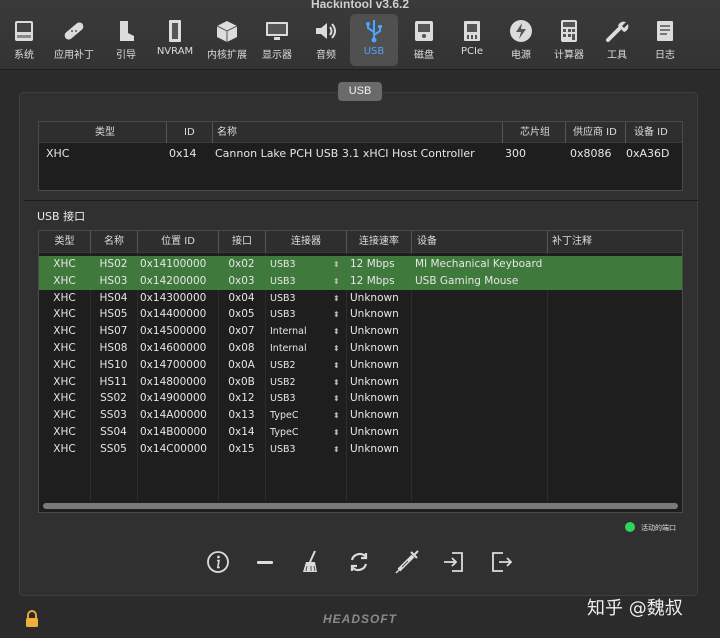 The width and height of the screenshot is (720, 638). What do you see at coordinates (521, 55) in the screenshot?
I see `toolbar-label: 电源` at bounding box center [521, 55].